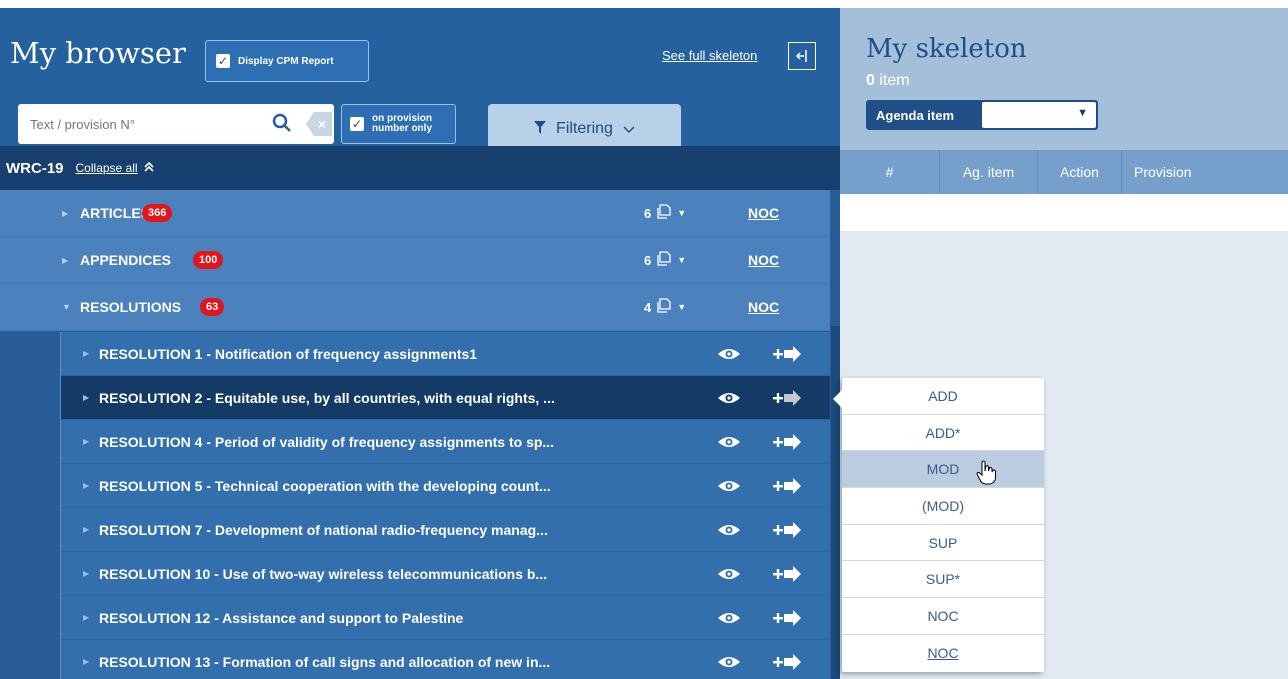 This screenshot has width=1288, height=679. What do you see at coordinates (665, 307) in the screenshot?
I see `document-count: 4 ▼` at bounding box center [665, 307].